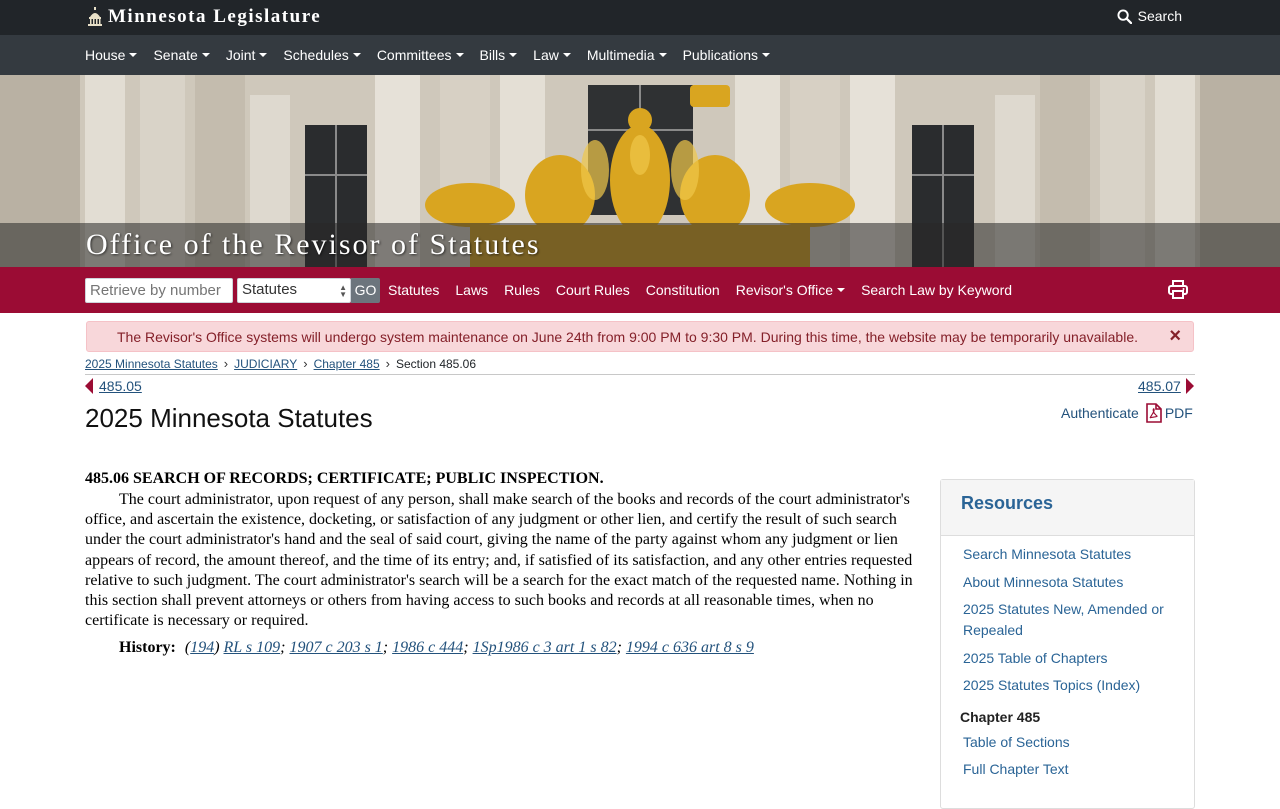 This screenshot has width=1280, height=809. What do you see at coordinates (791, 290) in the screenshot?
I see `subnav-revisors-office: Revisor's Office` at bounding box center [791, 290].